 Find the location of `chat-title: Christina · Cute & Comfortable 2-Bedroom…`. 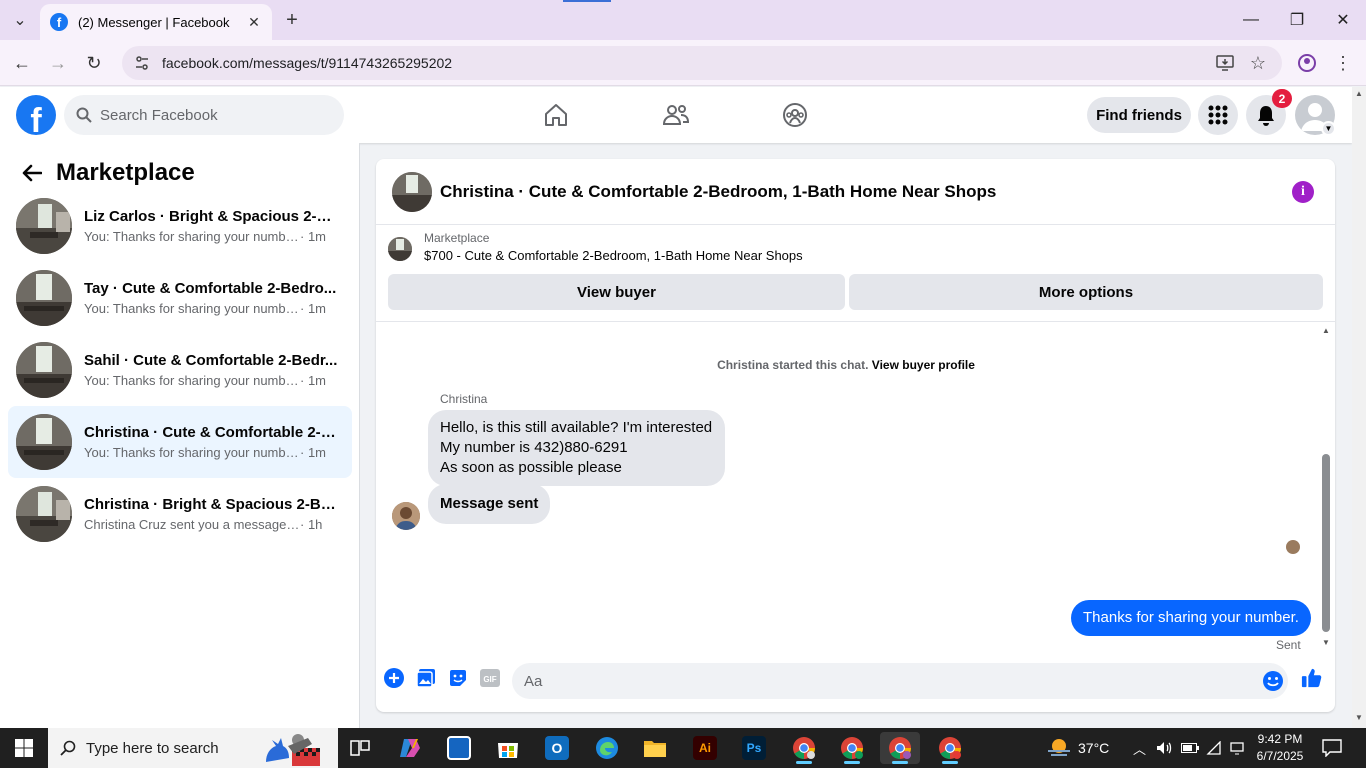

chat-title: Christina · Cute & Comfortable 2-Bedroom… is located at coordinates (718, 192).